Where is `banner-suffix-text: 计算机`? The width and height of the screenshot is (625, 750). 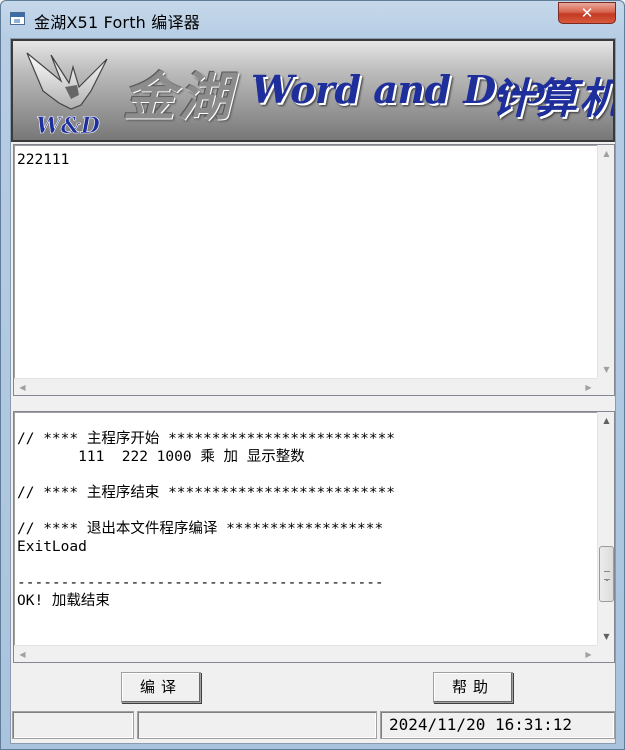 banner-suffix-text: 计算机 is located at coordinates (553, 98).